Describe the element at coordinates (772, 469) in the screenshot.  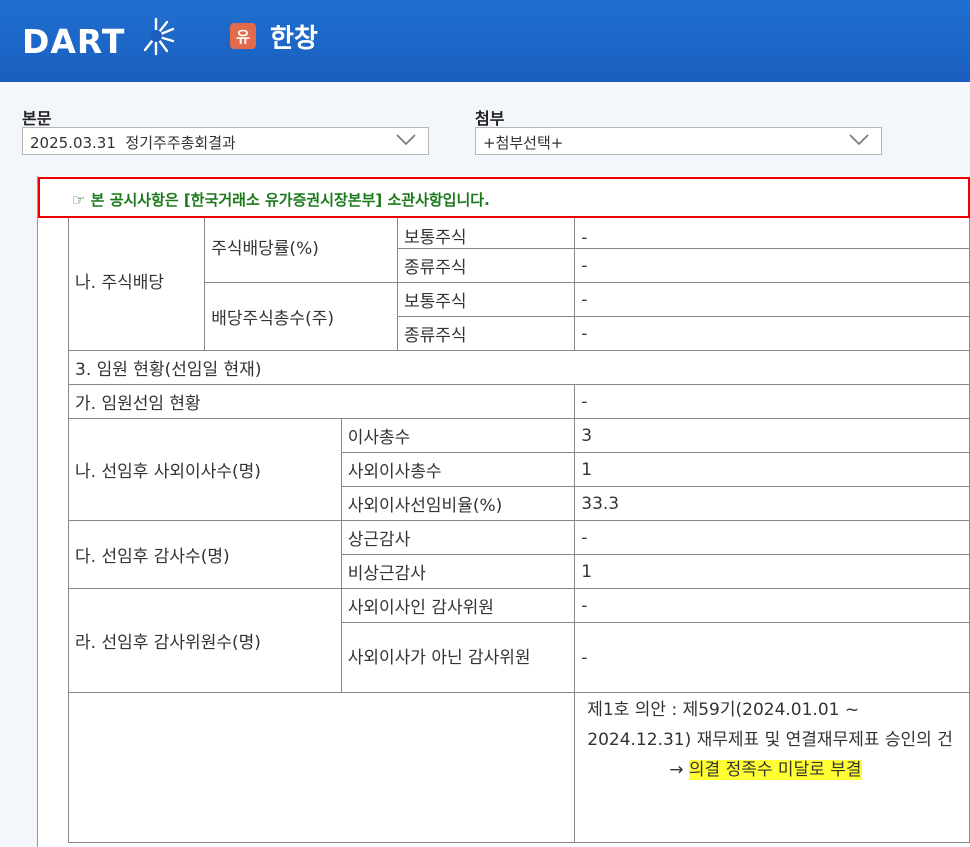
I see `outside-total-value: 1` at that location.